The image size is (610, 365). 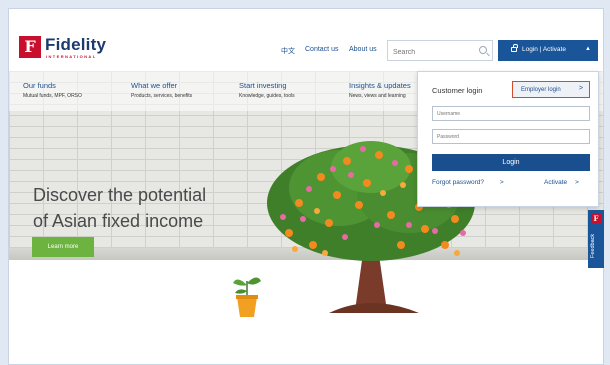 What do you see at coordinates (247, 297) in the screenshot?
I see `potted-plant-illustration` at bounding box center [247, 297].